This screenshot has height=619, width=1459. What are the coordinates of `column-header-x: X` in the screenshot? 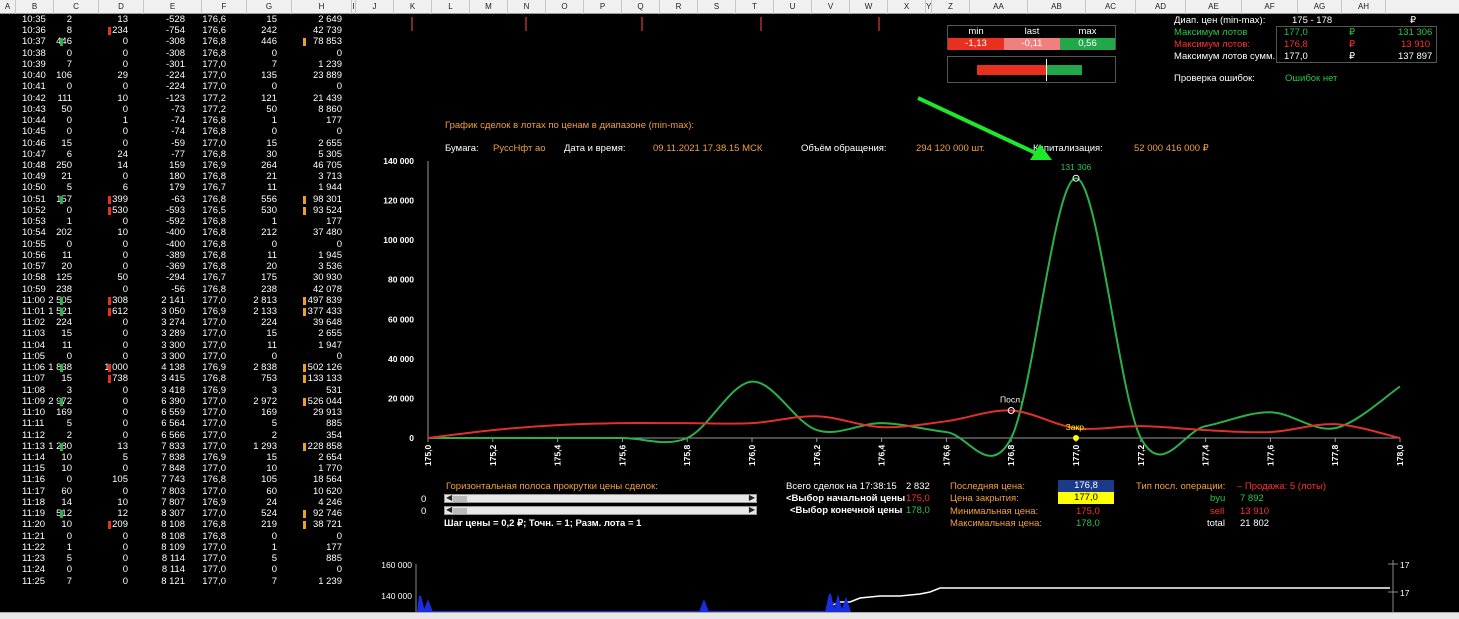 It's located at (907, 7).